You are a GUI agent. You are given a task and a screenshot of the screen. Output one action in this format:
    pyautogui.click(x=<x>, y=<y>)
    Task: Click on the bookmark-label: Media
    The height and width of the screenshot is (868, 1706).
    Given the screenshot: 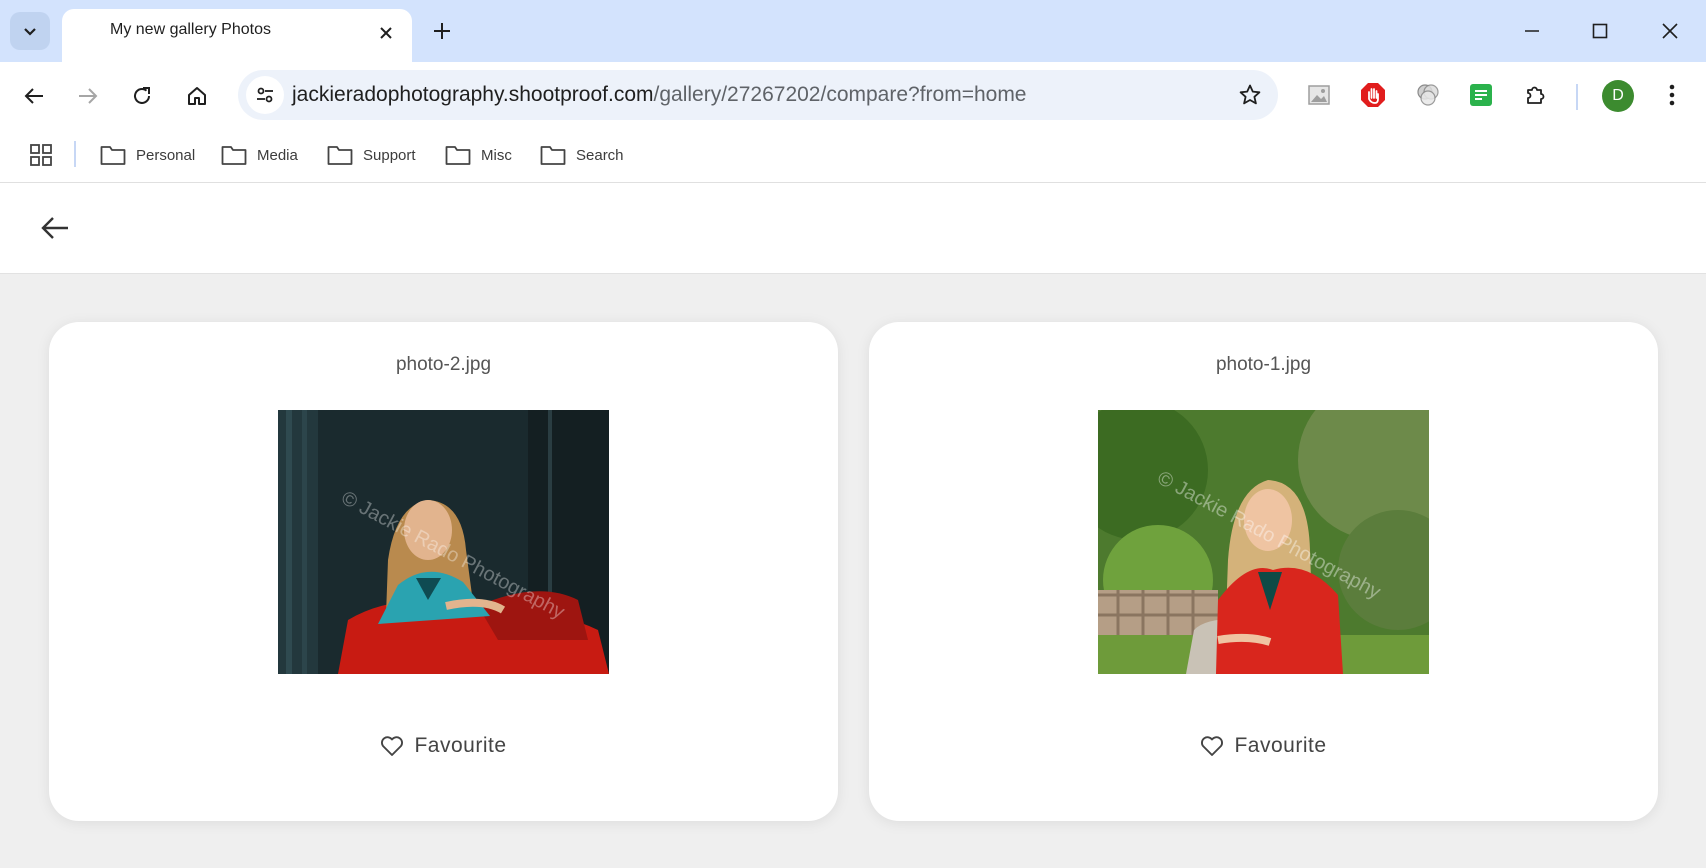 What is the action you would take?
    pyautogui.click(x=277, y=155)
    